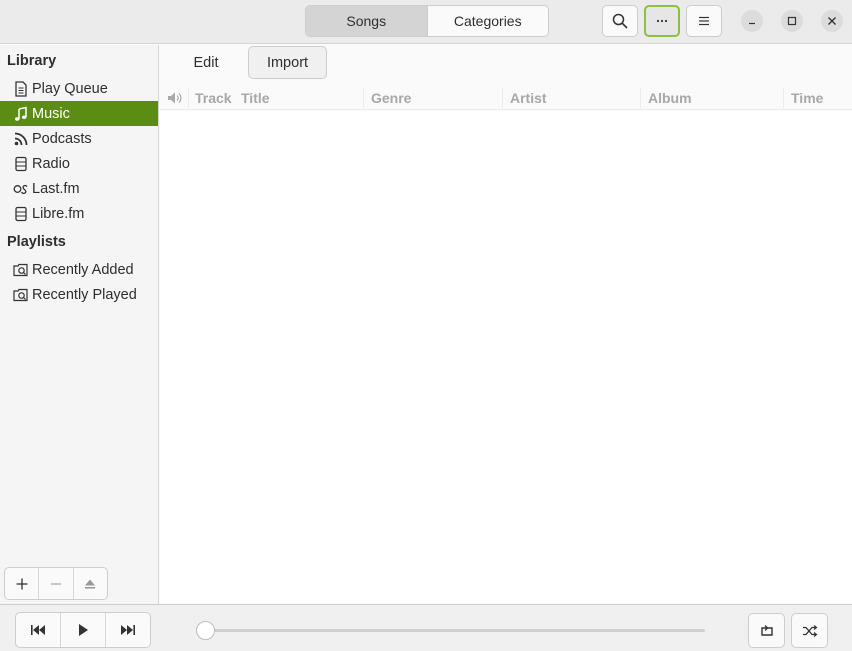 The height and width of the screenshot is (651, 852). What do you see at coordinates (51, 163) in the screenshot?
I see `sidebar-item-label: Radio` at bounding box center [51, 163].